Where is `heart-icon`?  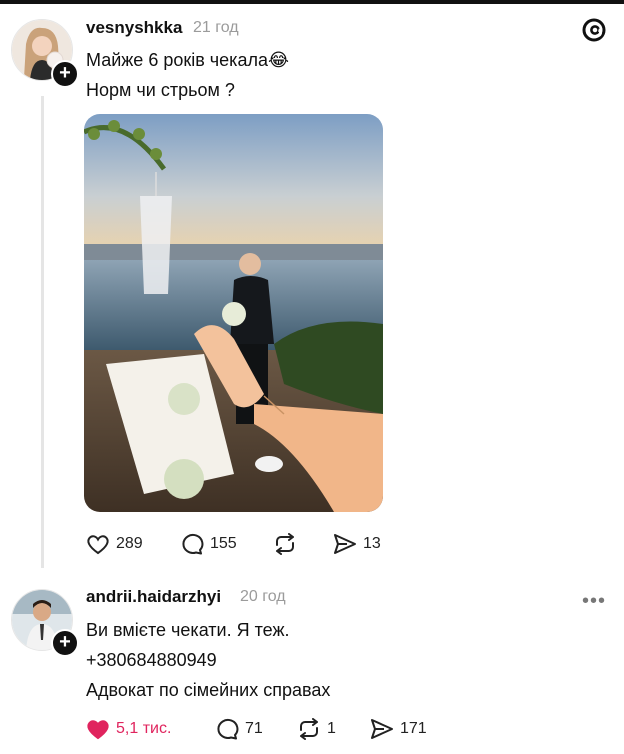
heart-icon is located at coordinates (98, 545).